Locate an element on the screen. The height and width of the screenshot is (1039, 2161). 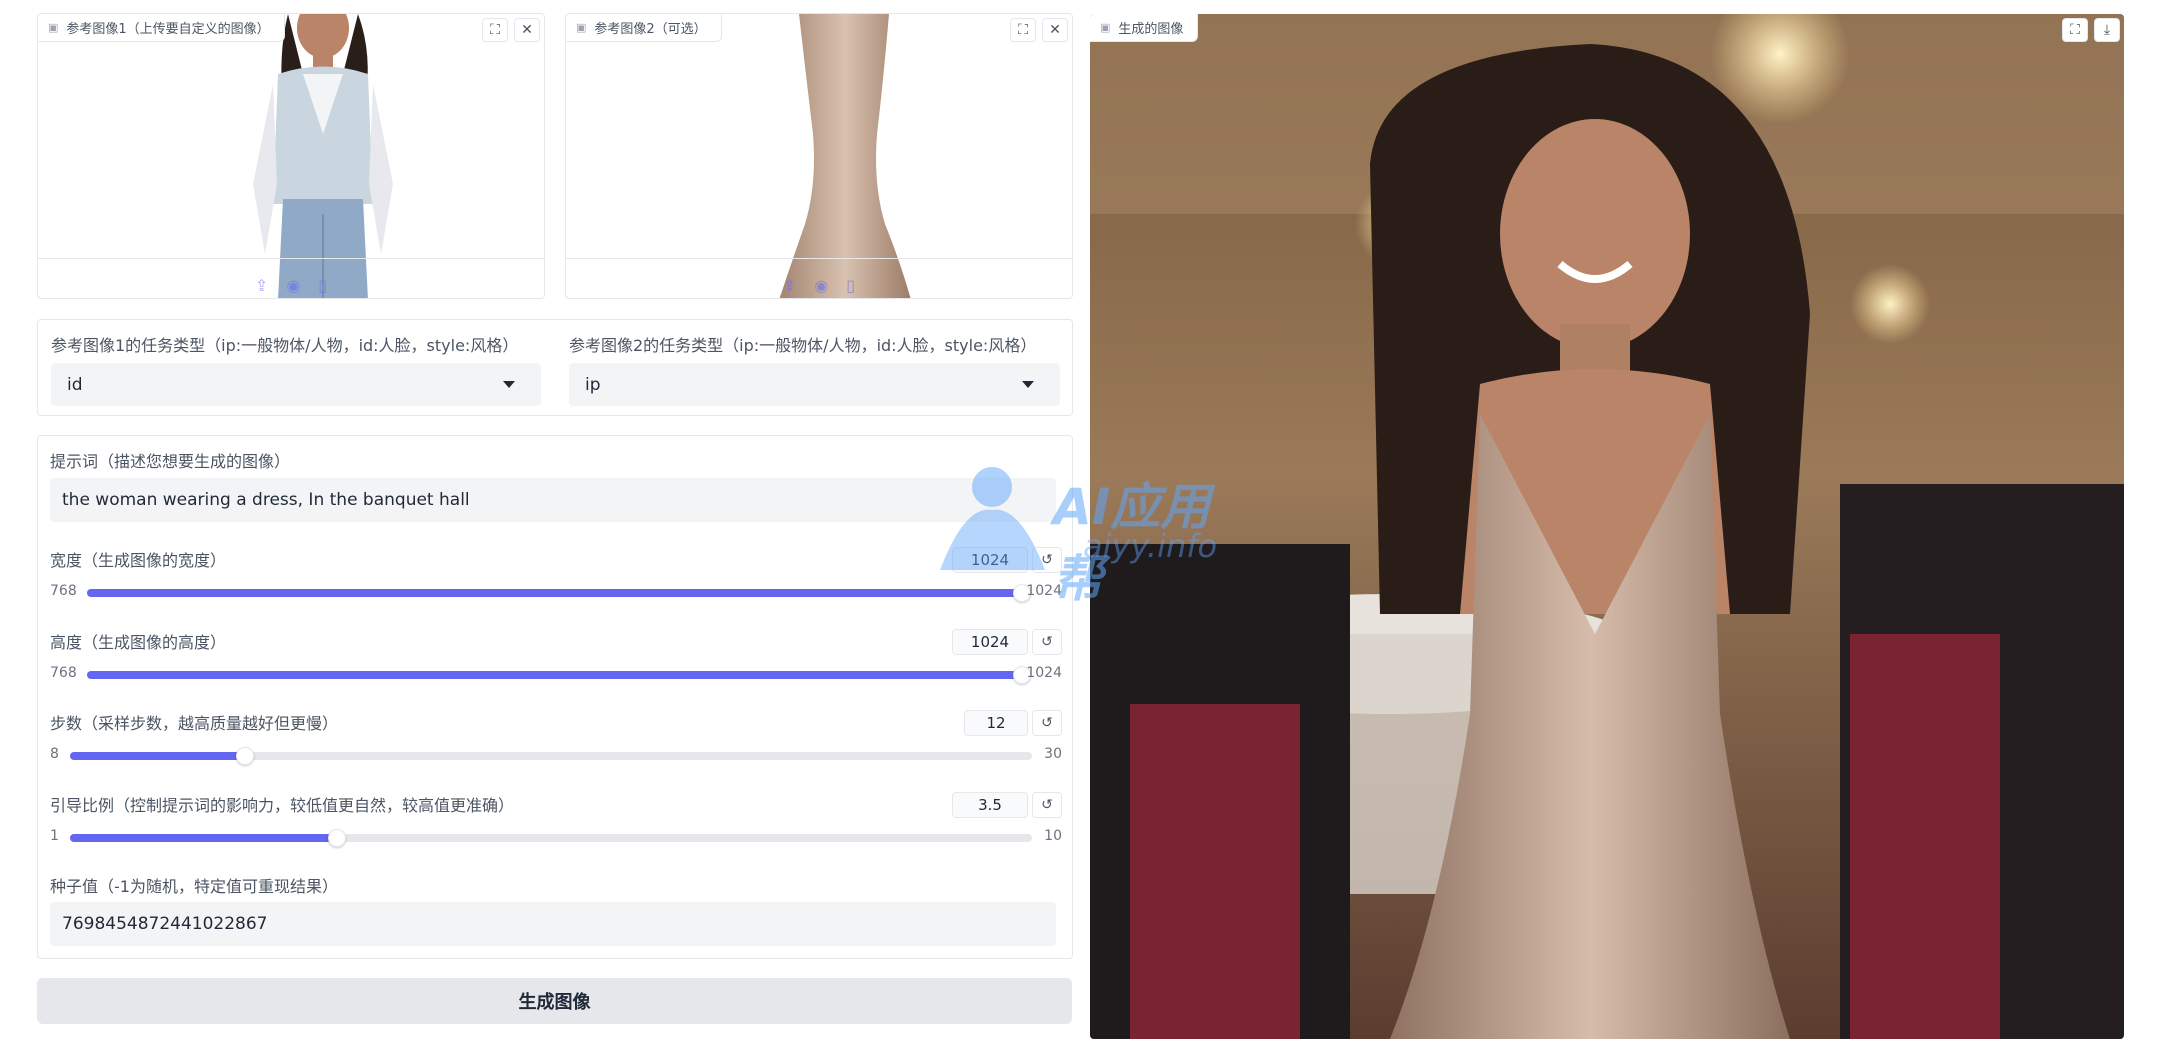
height-min: 768 is located at coordinates (63, 673).